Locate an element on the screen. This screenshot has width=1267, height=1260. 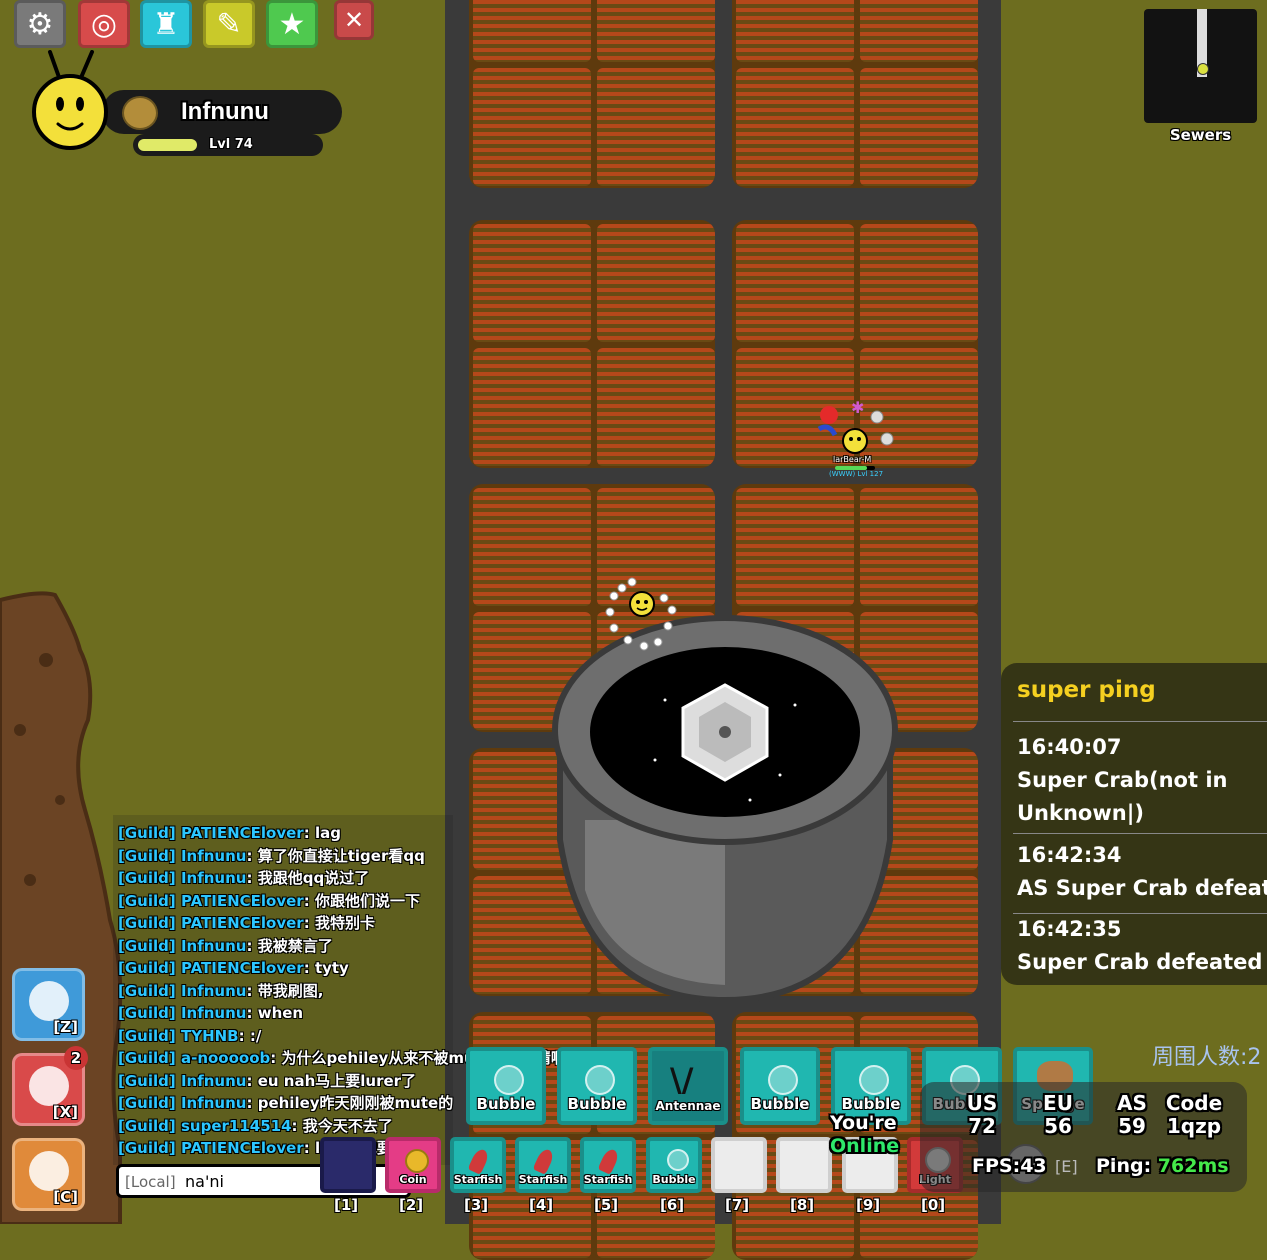
player-bee is located at coordinates (641, 614).